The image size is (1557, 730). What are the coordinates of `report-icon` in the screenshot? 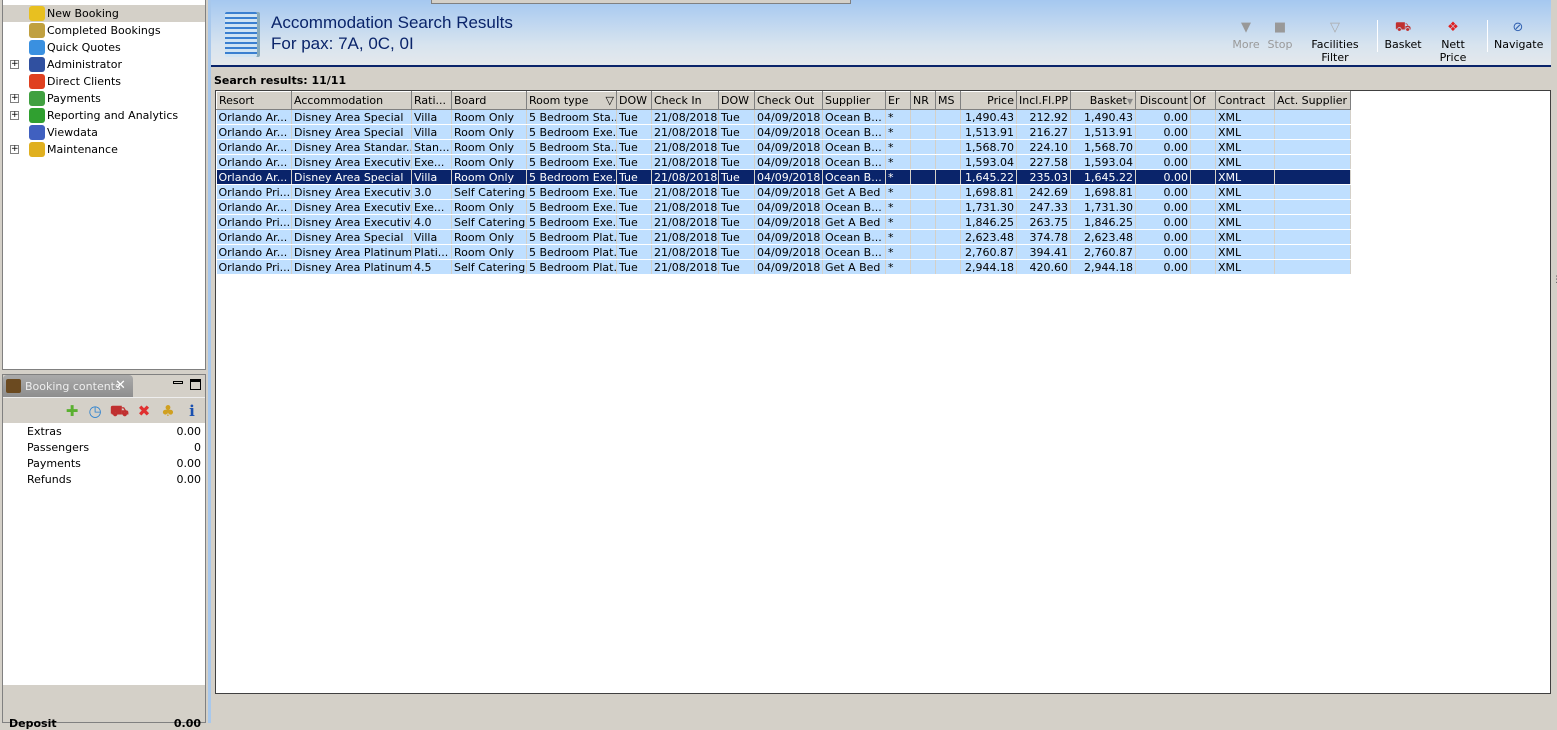 It's located at (37, 115).